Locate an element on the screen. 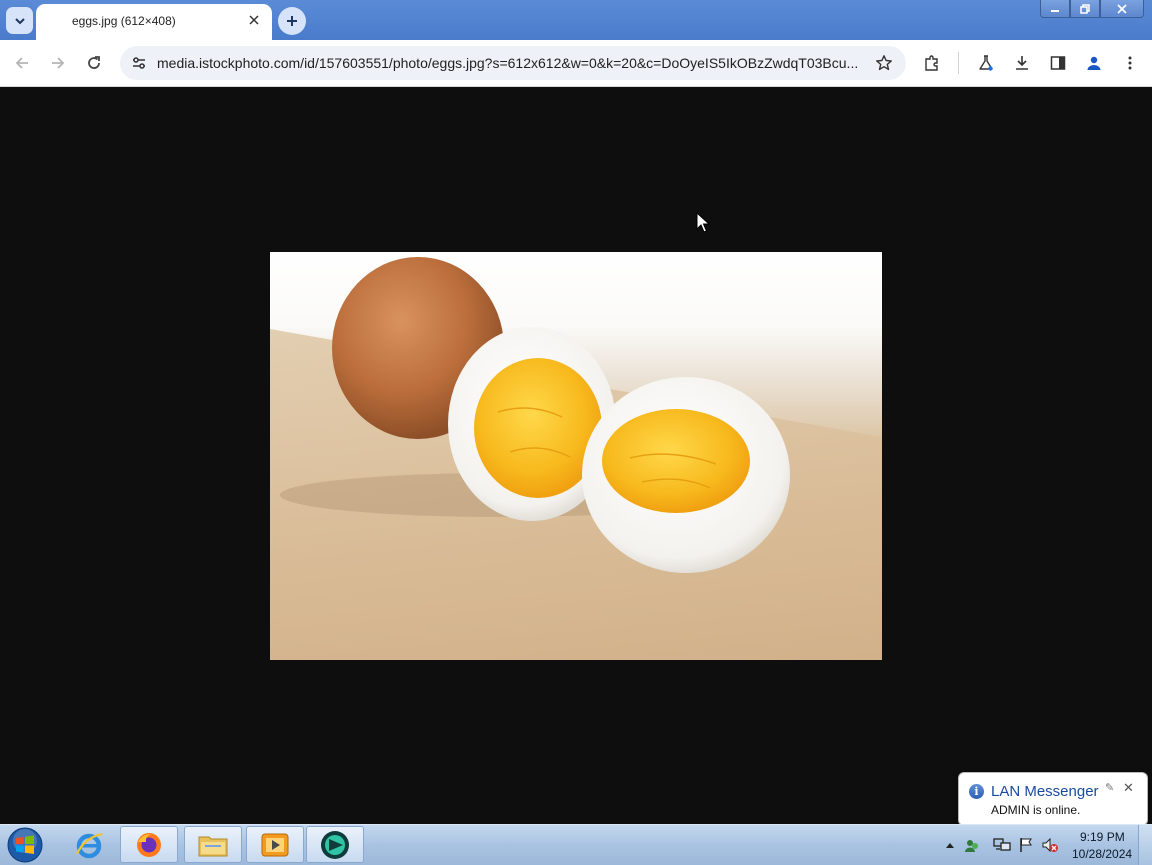 The height and width of the screenshot is (865, 1152). messenger-icon is located at coordinates (971, 846).